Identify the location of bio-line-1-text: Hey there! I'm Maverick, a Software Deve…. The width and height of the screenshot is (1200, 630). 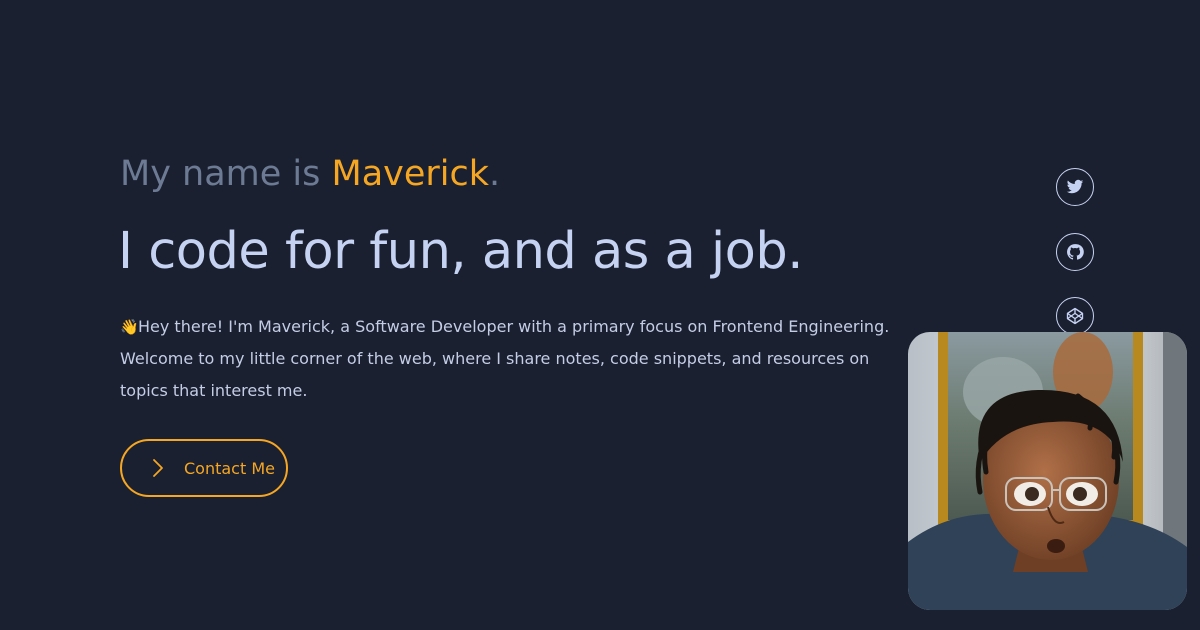
(514, 326).